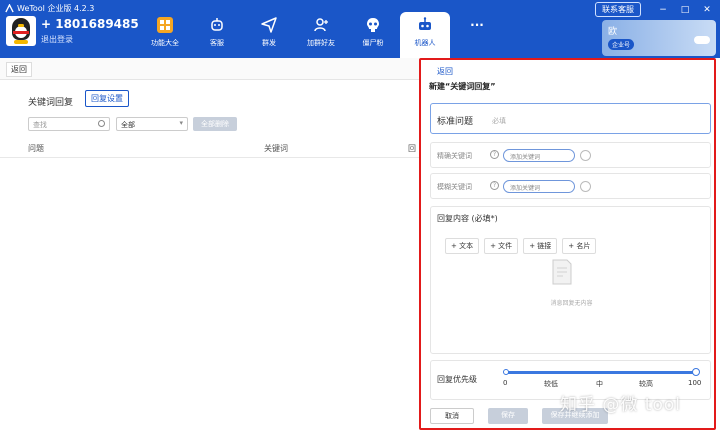 Image resolution: width=720 pixels, height=433 pixels. I want to click on empty-document-icon, so click(562, 272).